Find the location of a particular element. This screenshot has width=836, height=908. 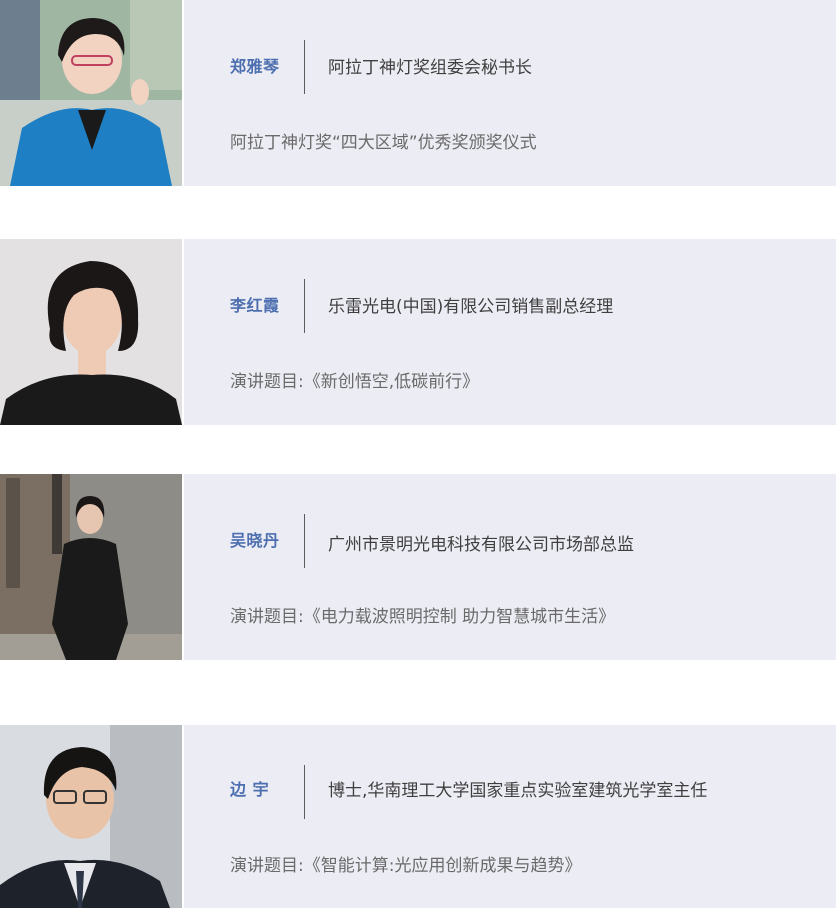

speaker-topic: 演讲题目:《智能计算:光应用创新成果与趋势》 is located at coordinates (406, 866).